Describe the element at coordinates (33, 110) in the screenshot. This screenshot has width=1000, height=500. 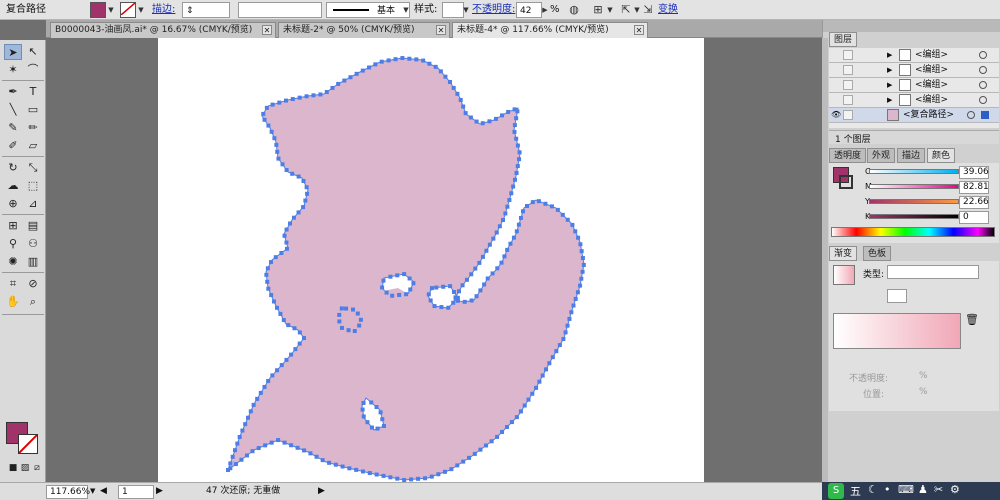
I see `rectangle-tool-icon: ▭` at that location.